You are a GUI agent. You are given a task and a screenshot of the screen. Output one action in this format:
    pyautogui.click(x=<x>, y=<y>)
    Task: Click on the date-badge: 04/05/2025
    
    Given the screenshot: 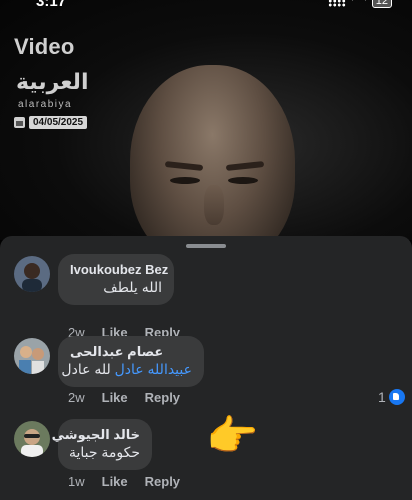 What is the action you would take?
    pyautogui.click(x=51, y=122)
    